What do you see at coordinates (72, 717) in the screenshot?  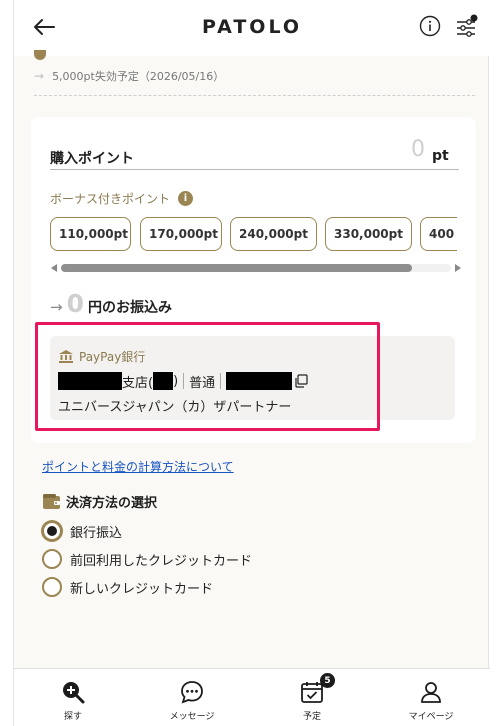 I see `nav-label: 探す` at bounding box center [72, 717].